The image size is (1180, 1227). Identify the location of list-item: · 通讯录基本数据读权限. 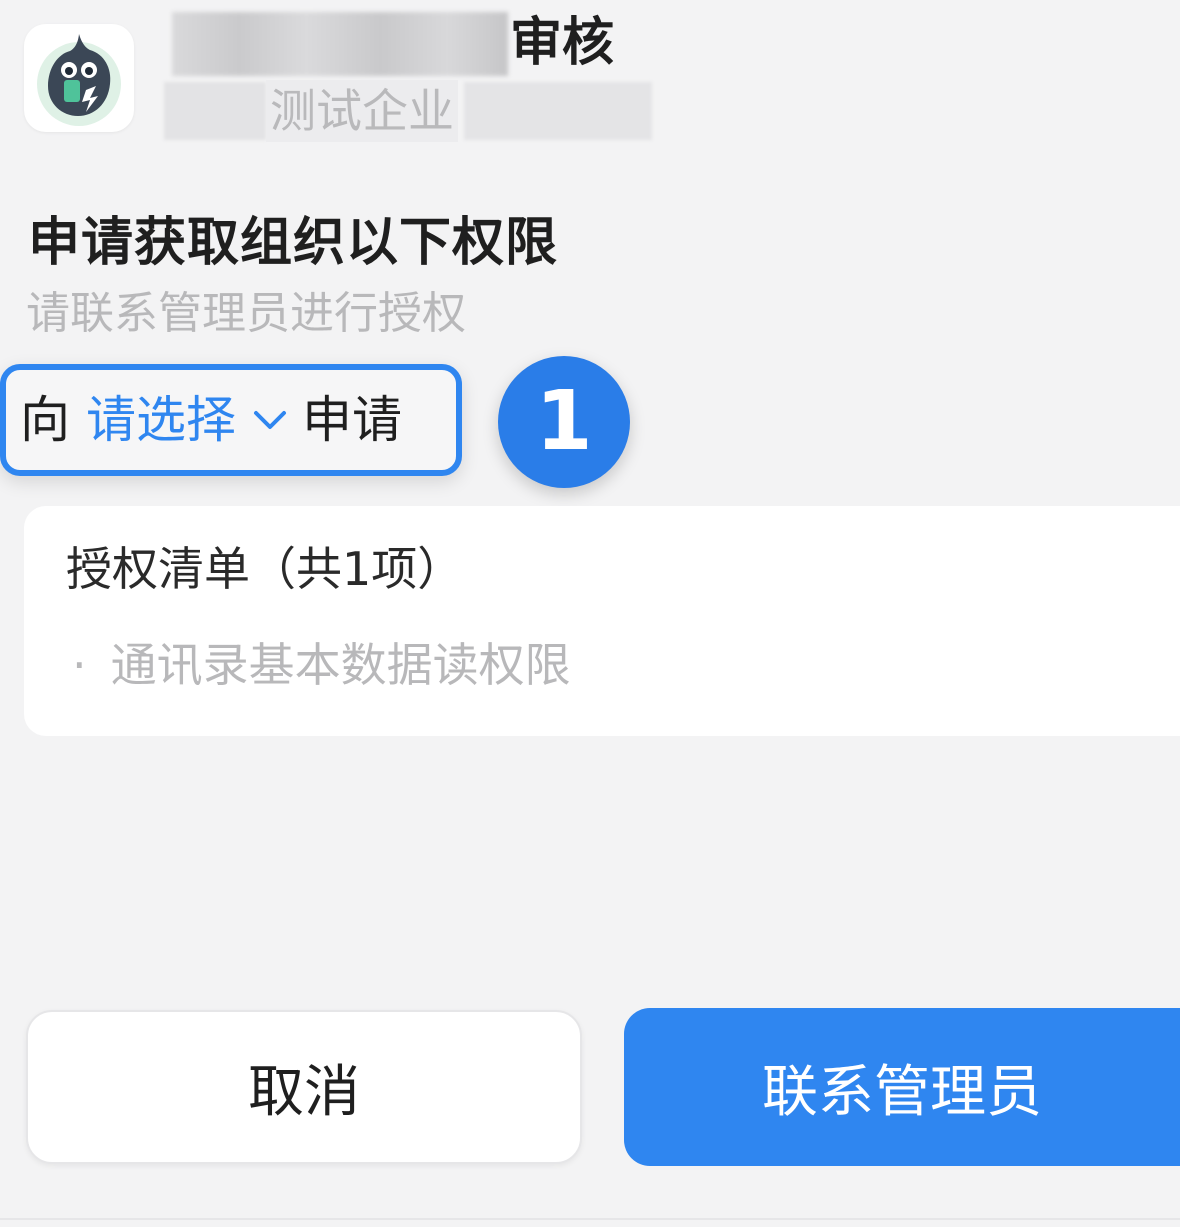
(321, 665).